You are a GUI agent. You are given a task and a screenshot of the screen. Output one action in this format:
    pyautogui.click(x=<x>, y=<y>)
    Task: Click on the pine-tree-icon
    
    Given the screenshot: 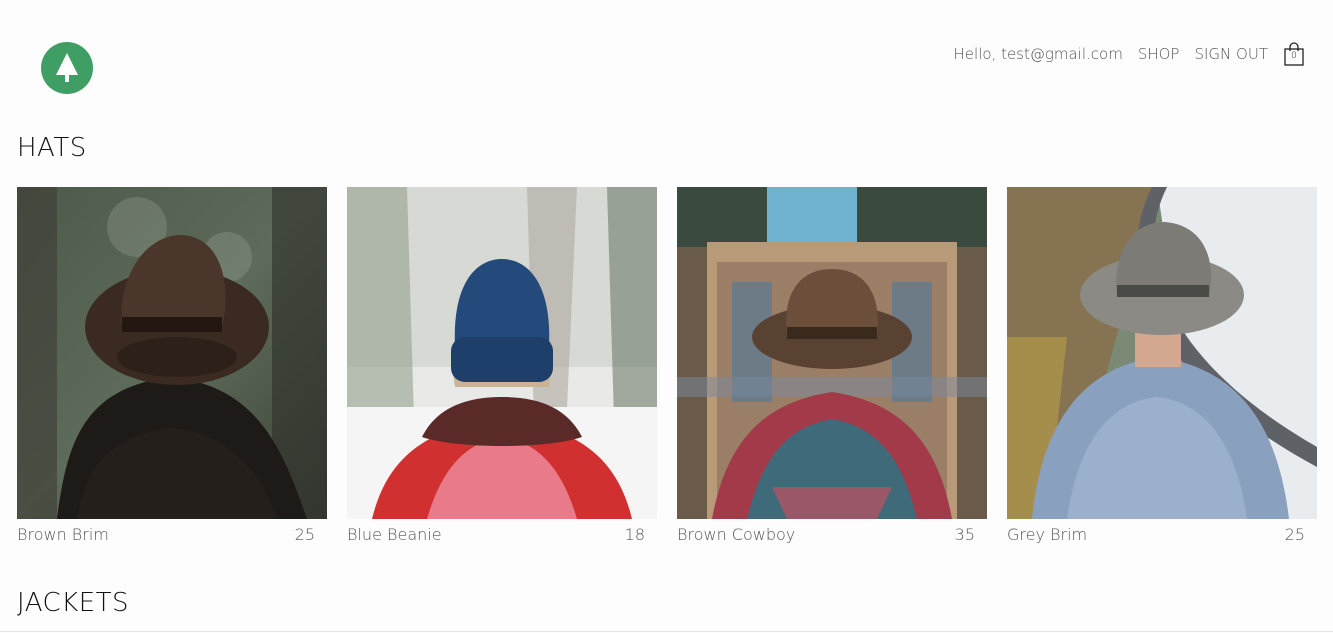 What is the action you would take?
    pyautogui.click(x=67, y=67)
    